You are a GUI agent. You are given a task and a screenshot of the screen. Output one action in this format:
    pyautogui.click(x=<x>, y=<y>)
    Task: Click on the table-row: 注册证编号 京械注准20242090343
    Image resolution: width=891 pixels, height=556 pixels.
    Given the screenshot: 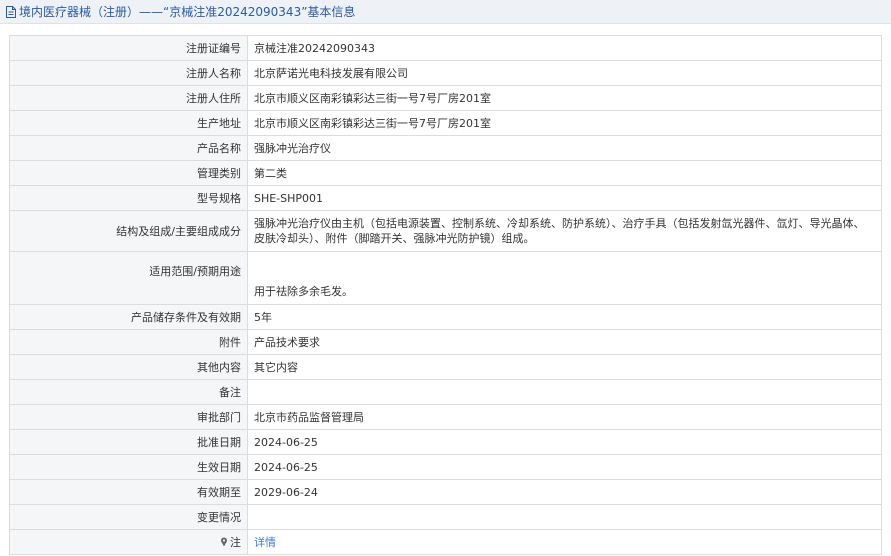 What is the action you would take?
    pyautogui.click(x=445, y=48)
    